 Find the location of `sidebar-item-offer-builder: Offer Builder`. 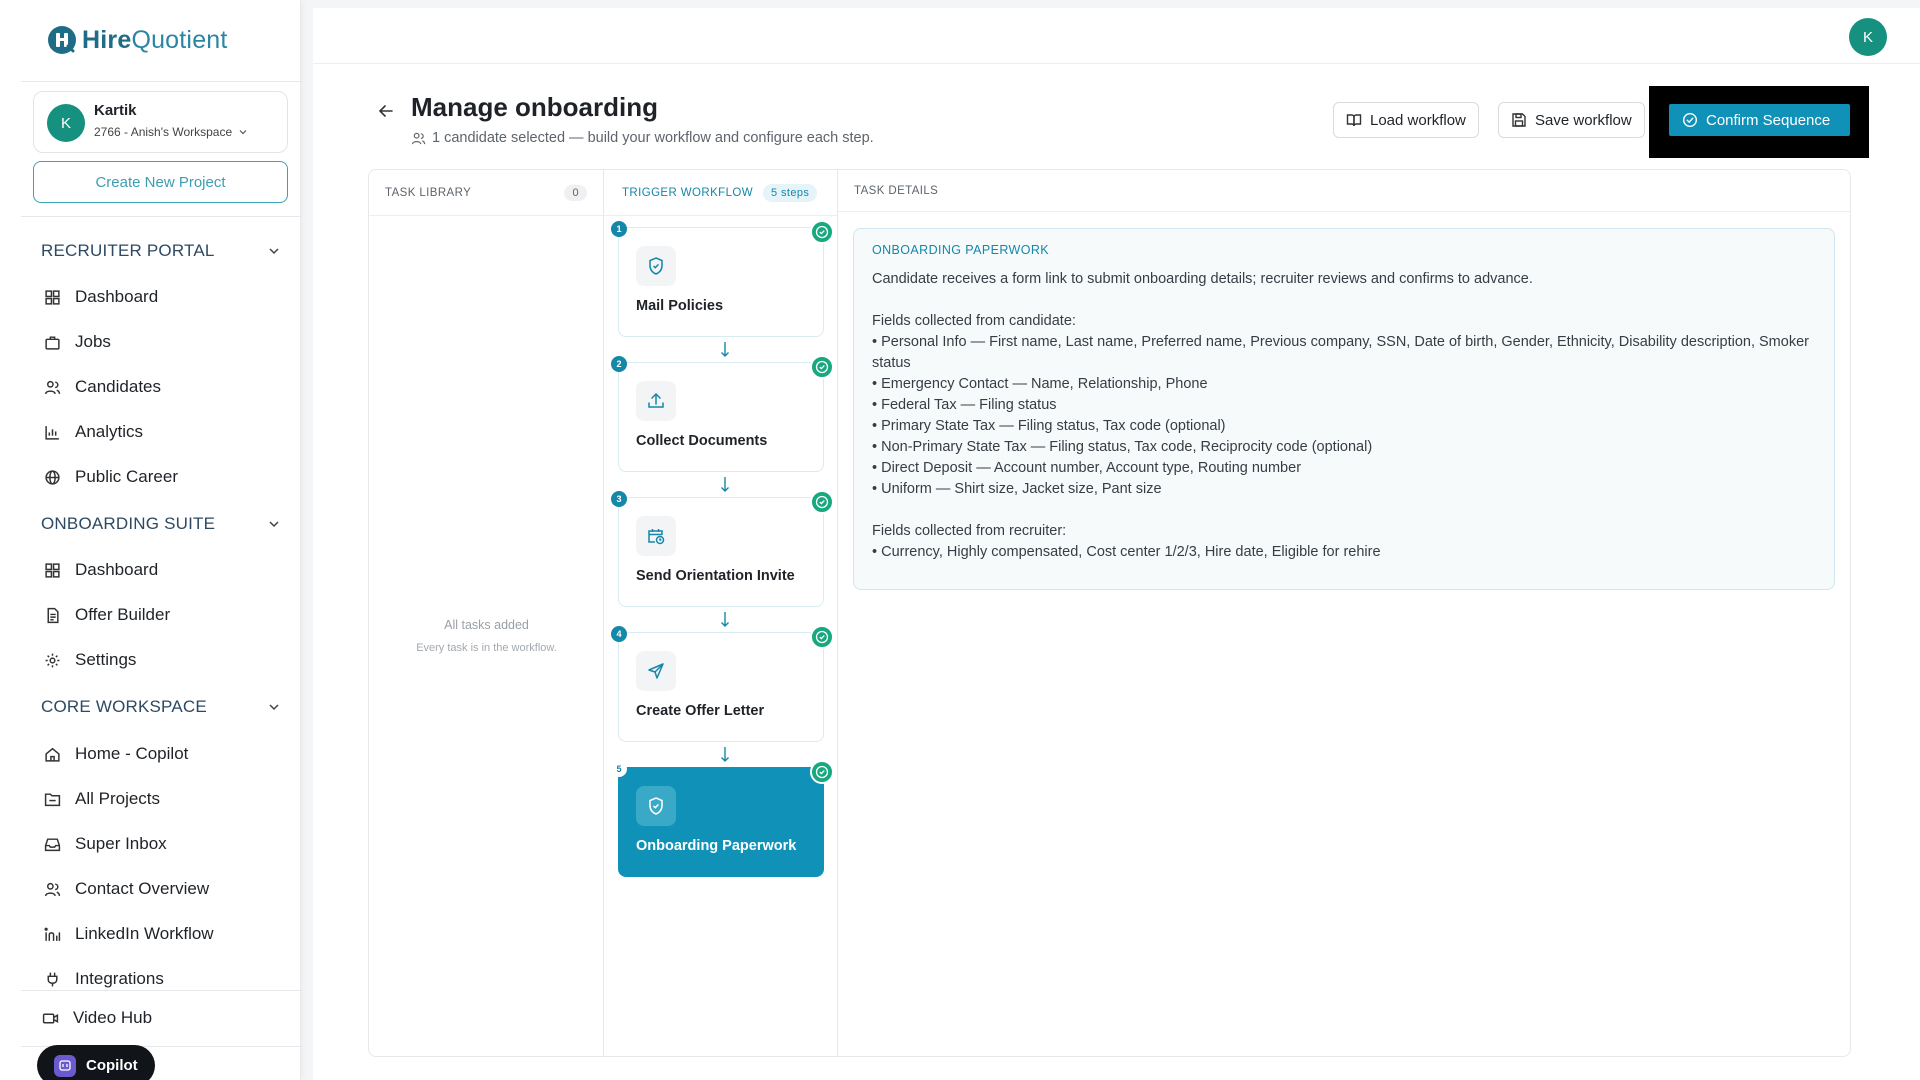

sidebar-item-offer-builder: Offer Builder is located at coordinates (107, 615).